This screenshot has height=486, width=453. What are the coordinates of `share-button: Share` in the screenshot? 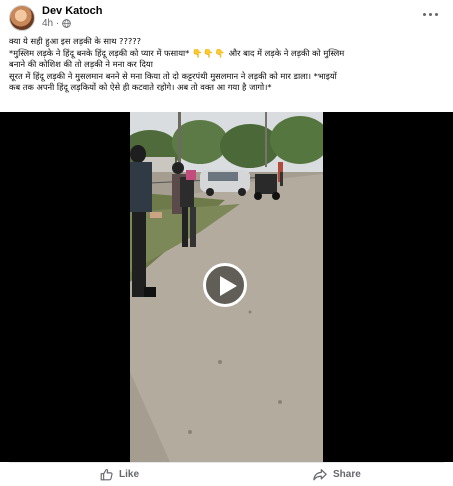 It's located at (337, 474).